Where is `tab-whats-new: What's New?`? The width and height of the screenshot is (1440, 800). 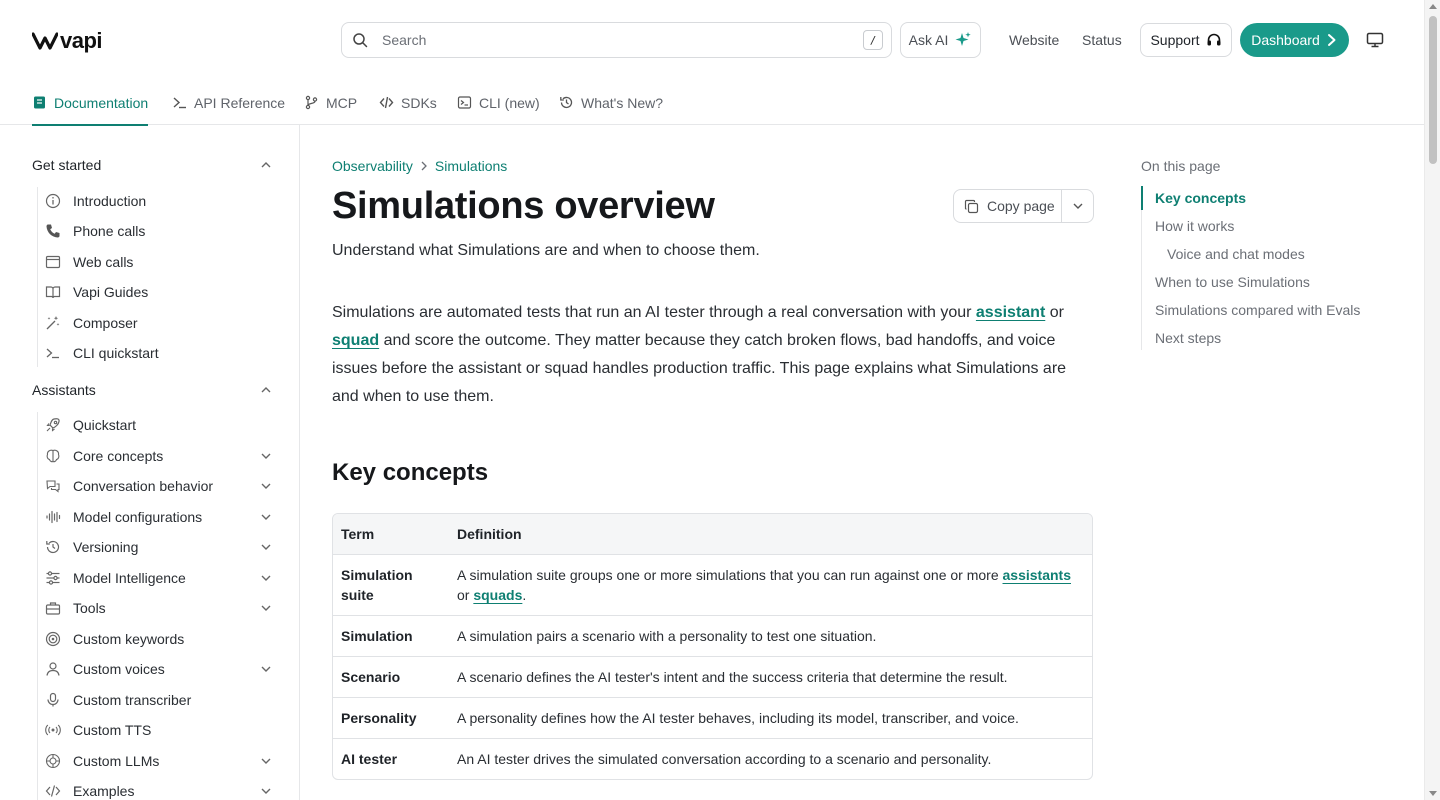
tab-whats-new: What's New? is located at coordinates (611, 102).